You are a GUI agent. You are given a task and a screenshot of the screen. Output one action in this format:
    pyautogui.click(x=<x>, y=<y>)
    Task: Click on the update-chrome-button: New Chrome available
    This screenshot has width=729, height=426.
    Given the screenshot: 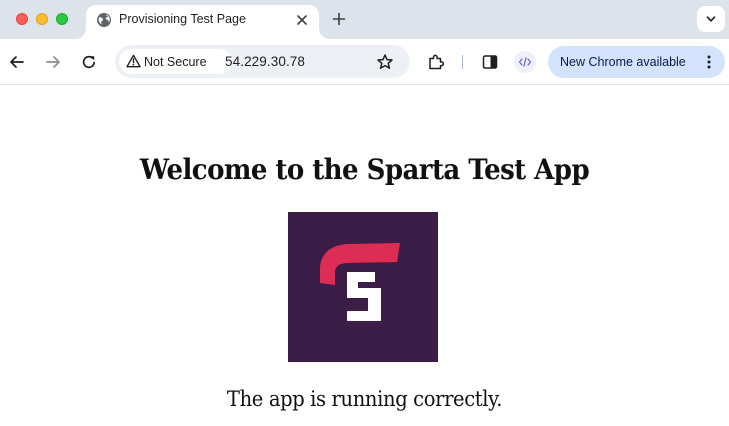 What is the action you would take?
    pyautogui.click(x=636, y=62)
    